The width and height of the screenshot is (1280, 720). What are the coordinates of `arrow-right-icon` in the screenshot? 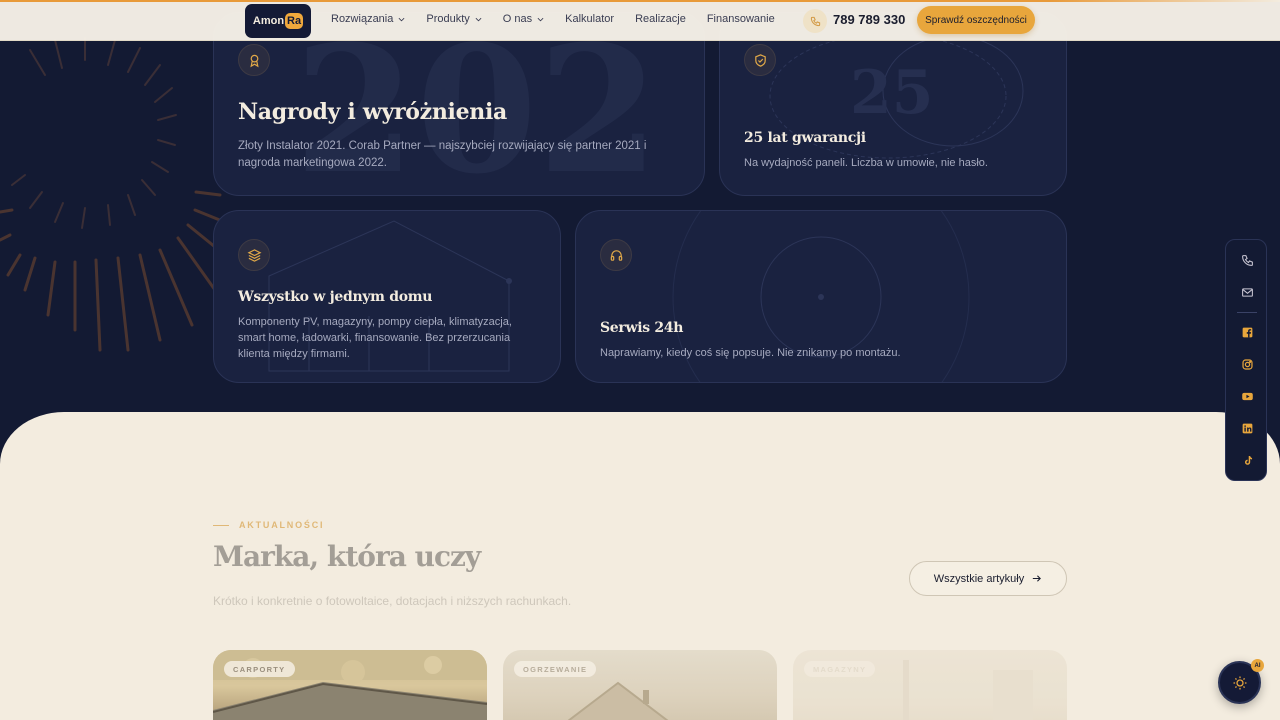 It's located at (1037, 578).